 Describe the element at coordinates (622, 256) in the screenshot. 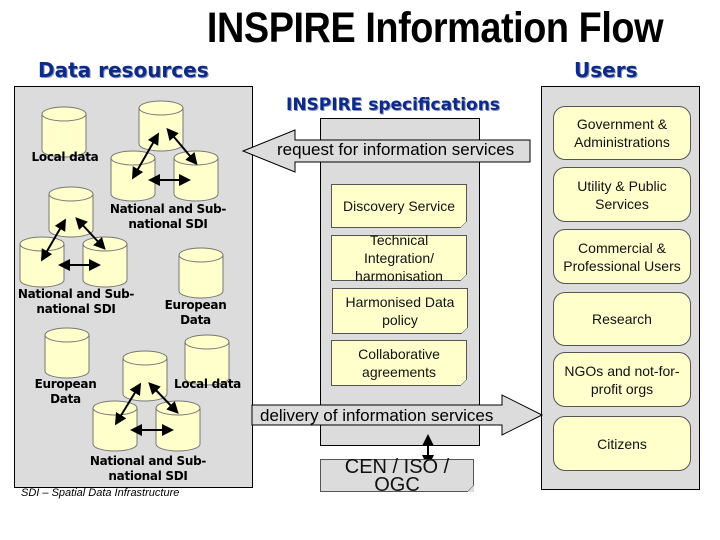

I see `user-commercial: Commercial & Professional Users` at that location.